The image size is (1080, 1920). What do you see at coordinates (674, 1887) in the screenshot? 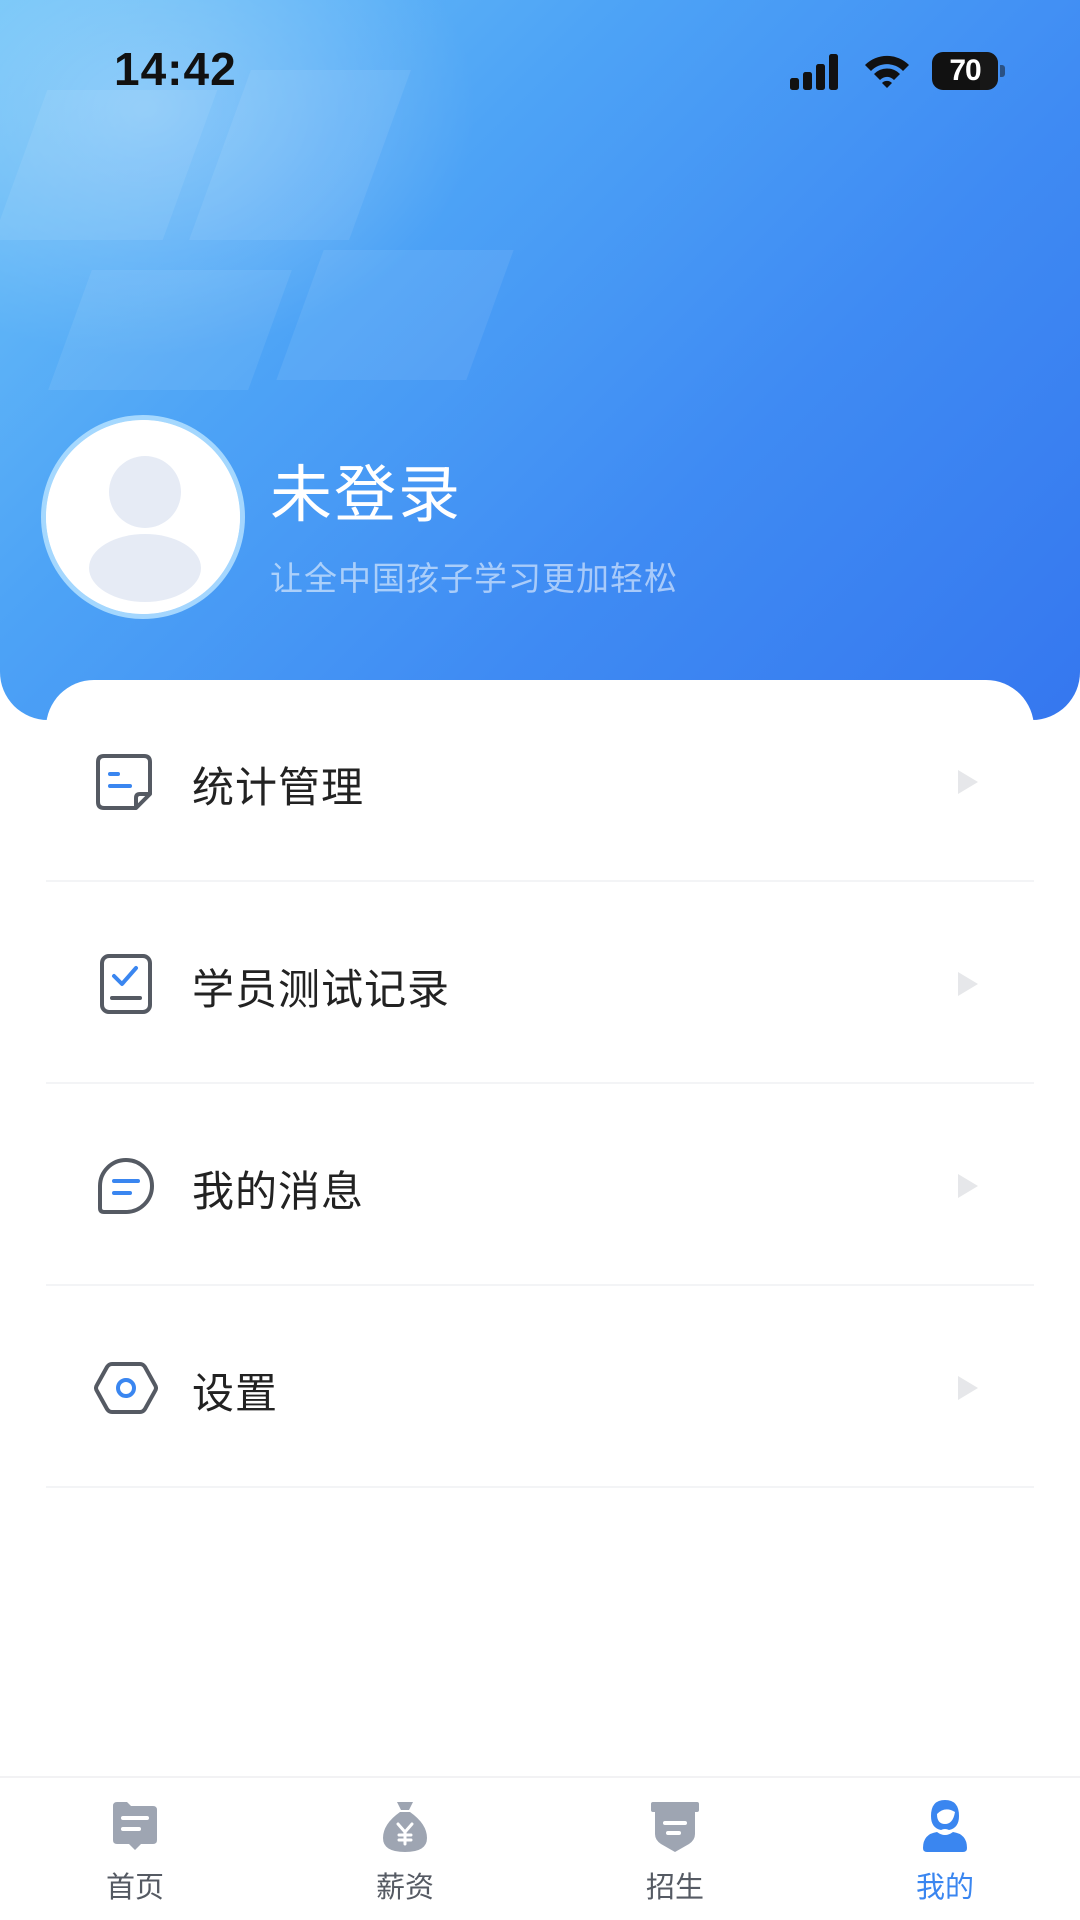
I see `tab-label: 招生` at bounding box center [674, 1887].